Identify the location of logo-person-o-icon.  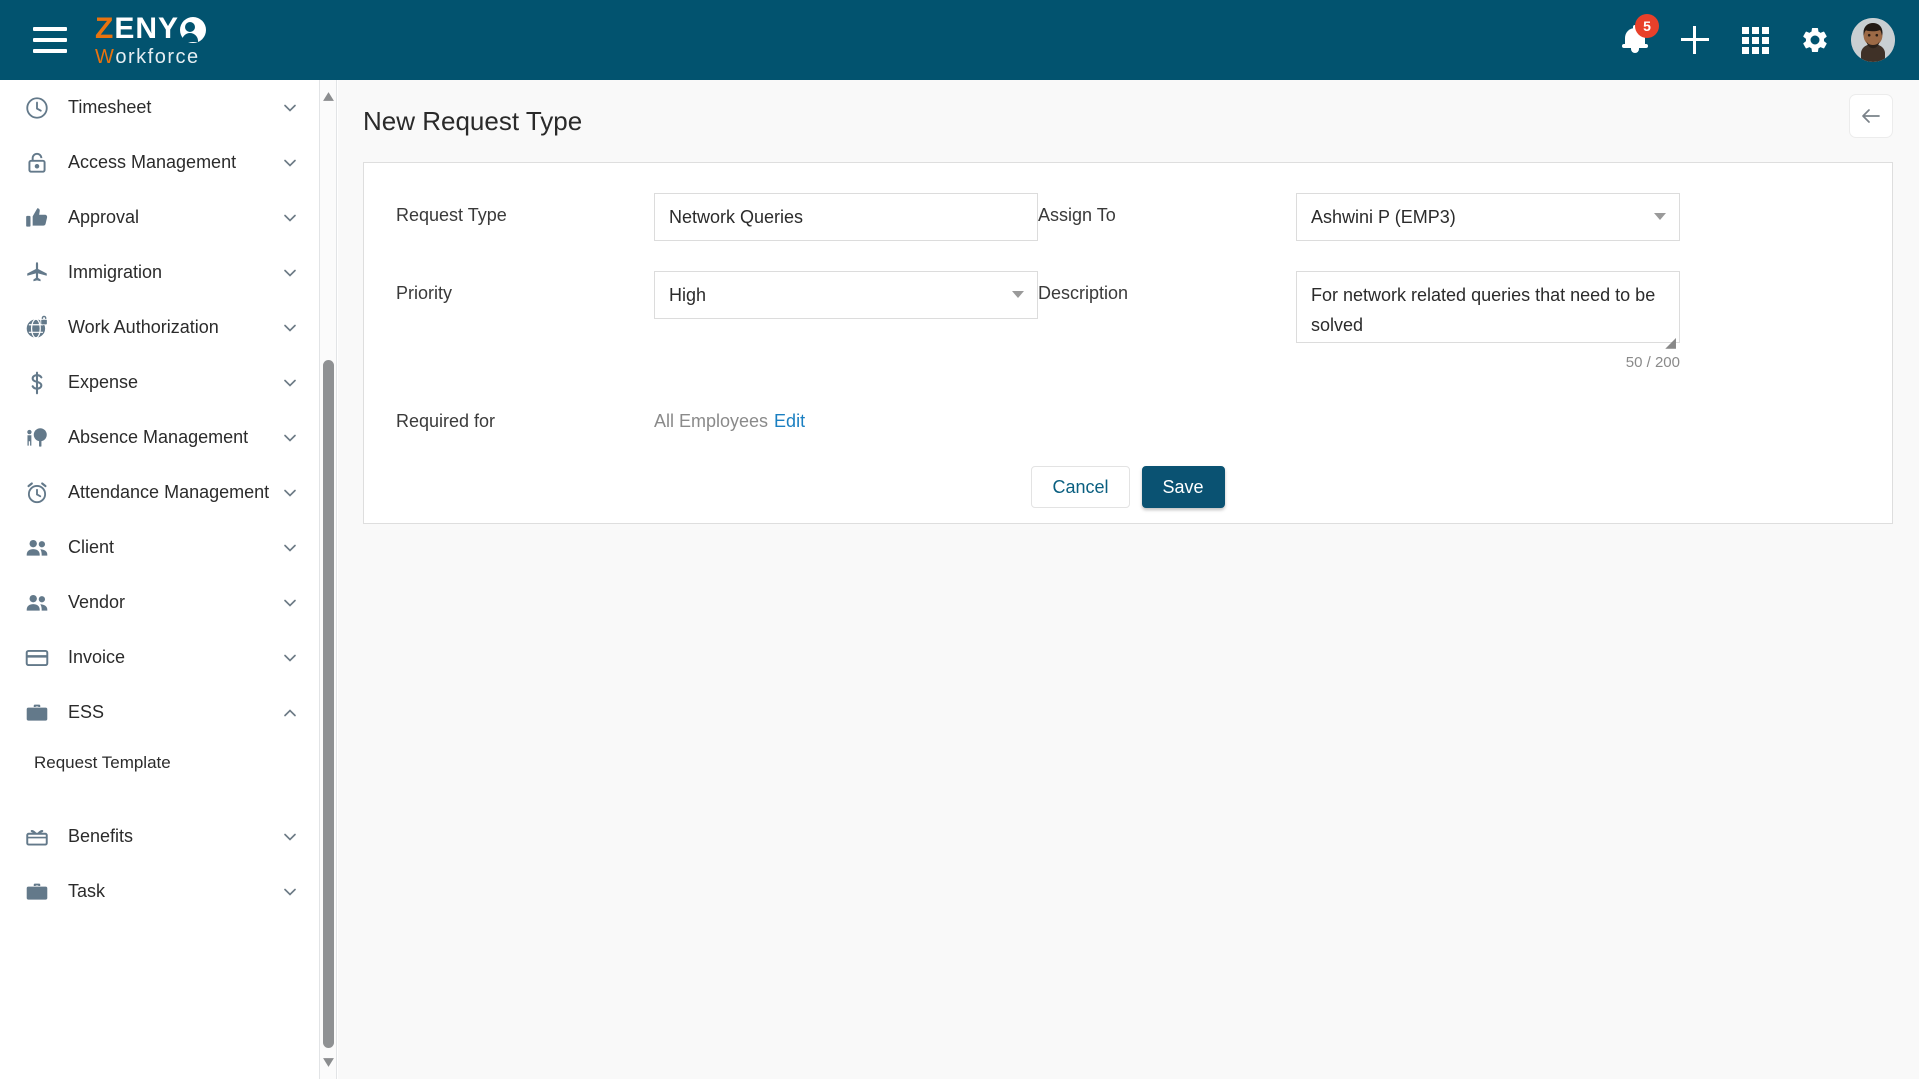
(194, 29).